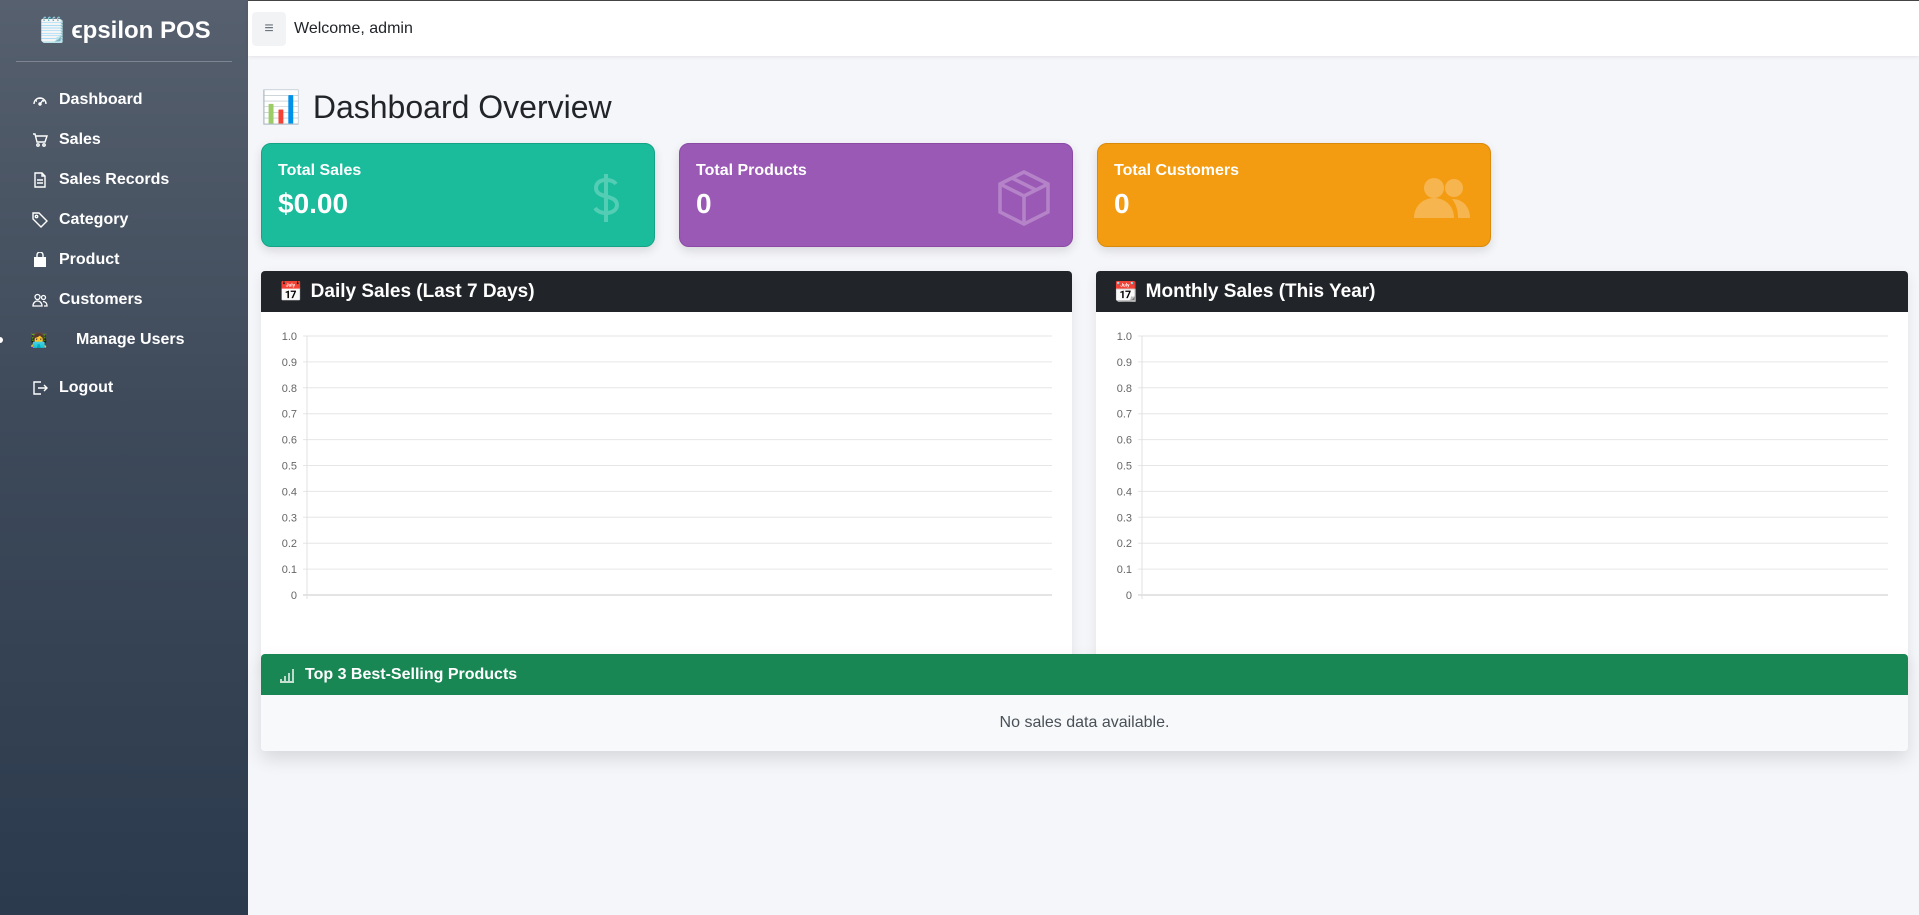 The height and width of the screenshot is (915, 1919). What do you see at coordinates (422, 291) in the screenshot?
I see `chart-title: Daily Sales (Last 7 Days)` at bounding box center [422, 291].